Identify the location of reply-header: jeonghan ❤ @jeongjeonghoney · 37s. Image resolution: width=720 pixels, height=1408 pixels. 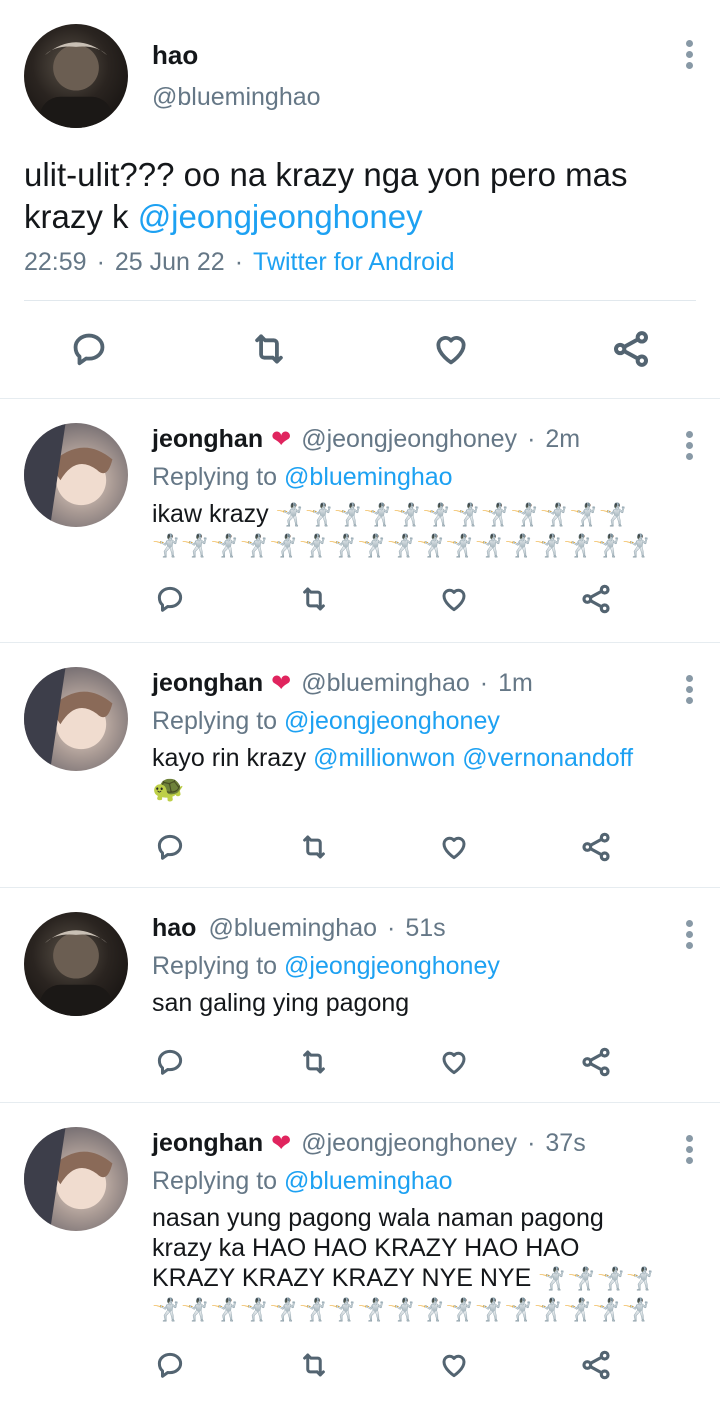
(369, 1143).